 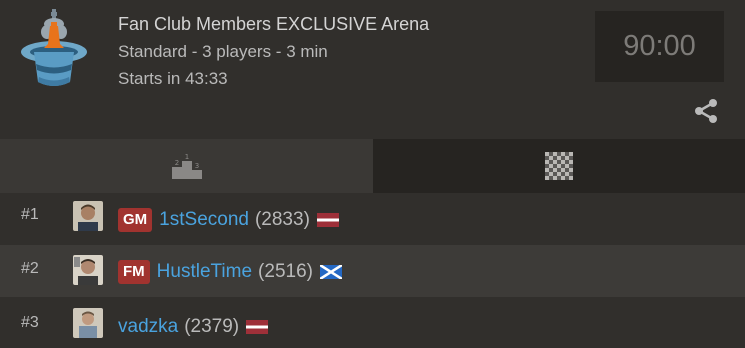 What do you see at coordinates (274, 24) in the screenshot?
I see `tournament-title: Fan Club Members EXCLUSIVE Arena` at bounding box center [274, 24].